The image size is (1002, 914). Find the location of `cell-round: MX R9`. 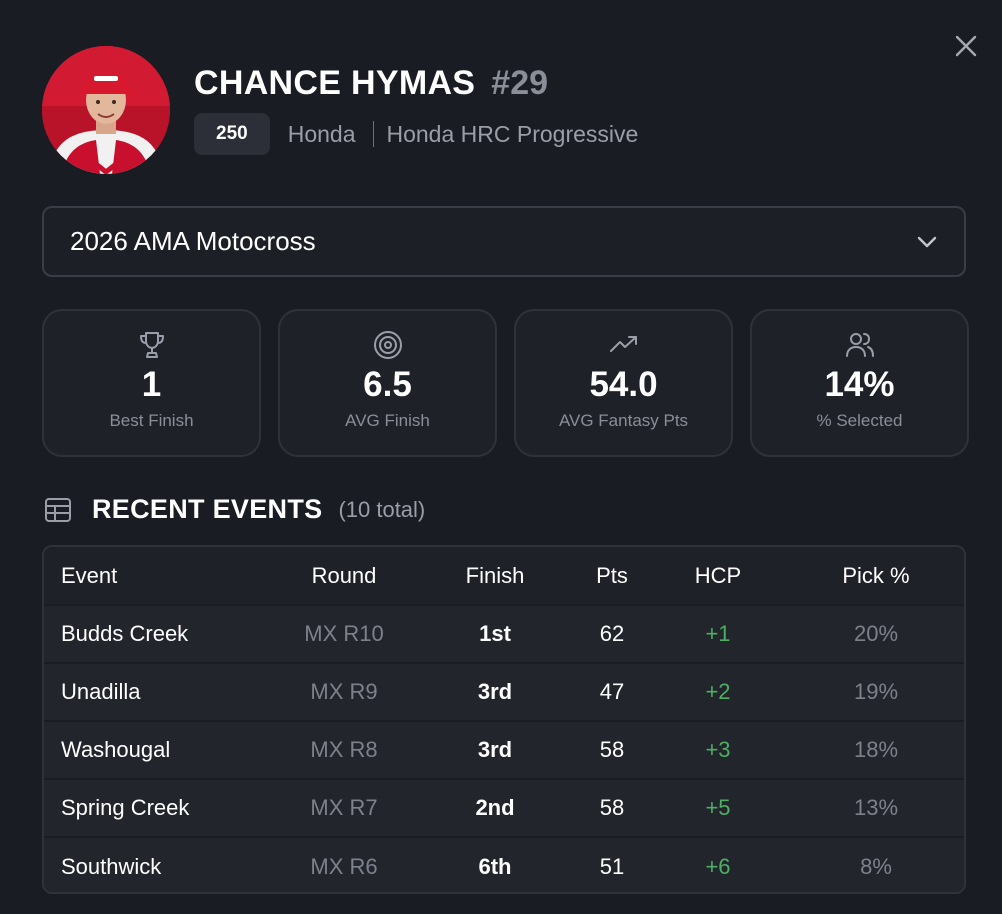

cell-round: MX R9 is located at coordinates (344, 691).